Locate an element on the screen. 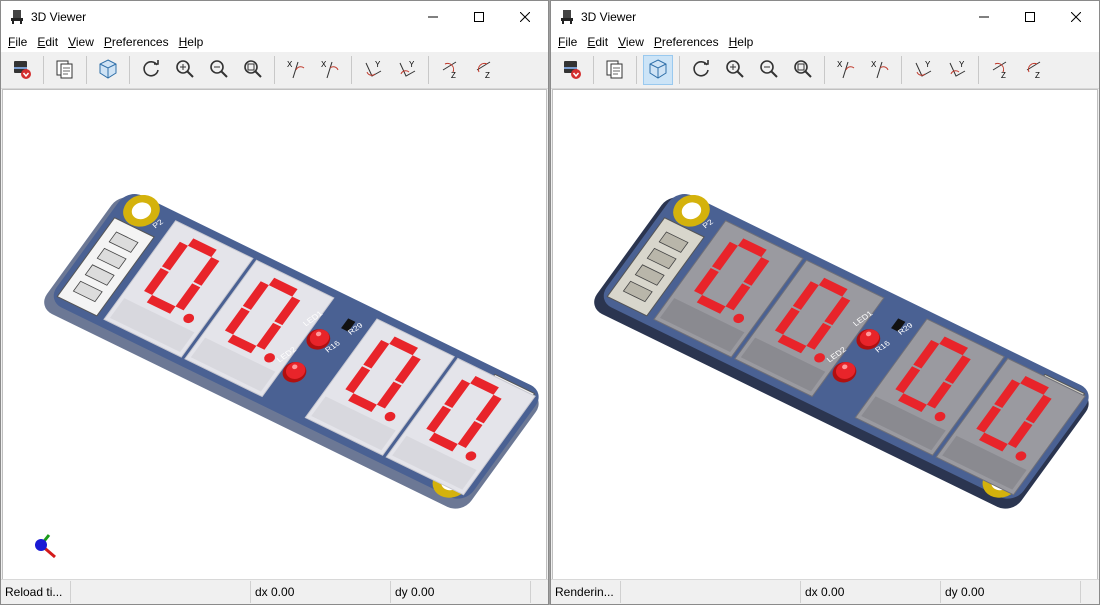 The image size is (1100, 605). status-dx: dx 0.00 is located at coordinates (871, 592).